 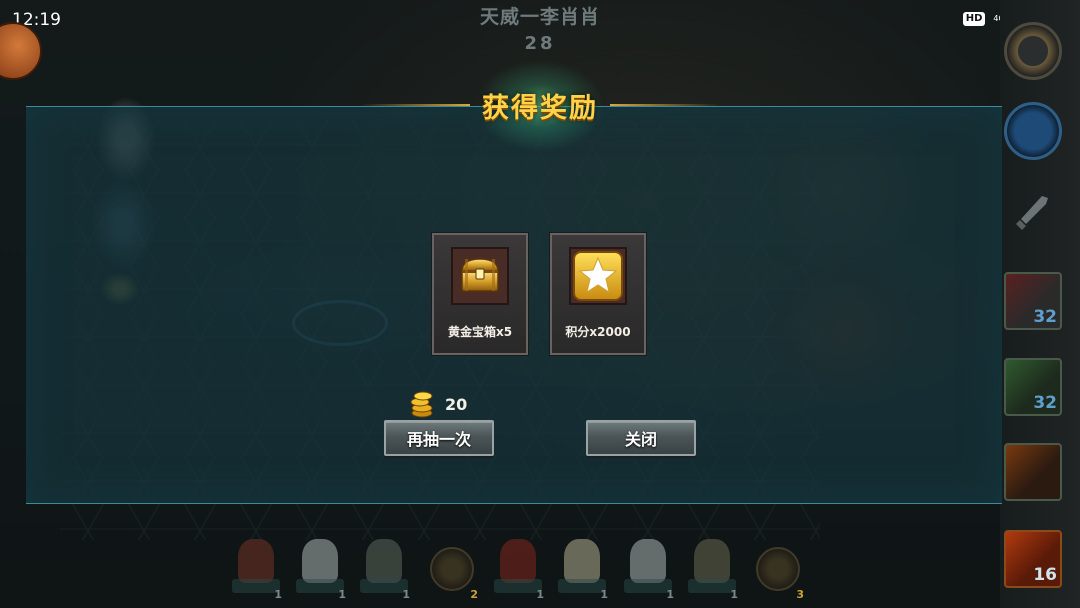 I want to click on star-icon, so click(x=598, y=276).